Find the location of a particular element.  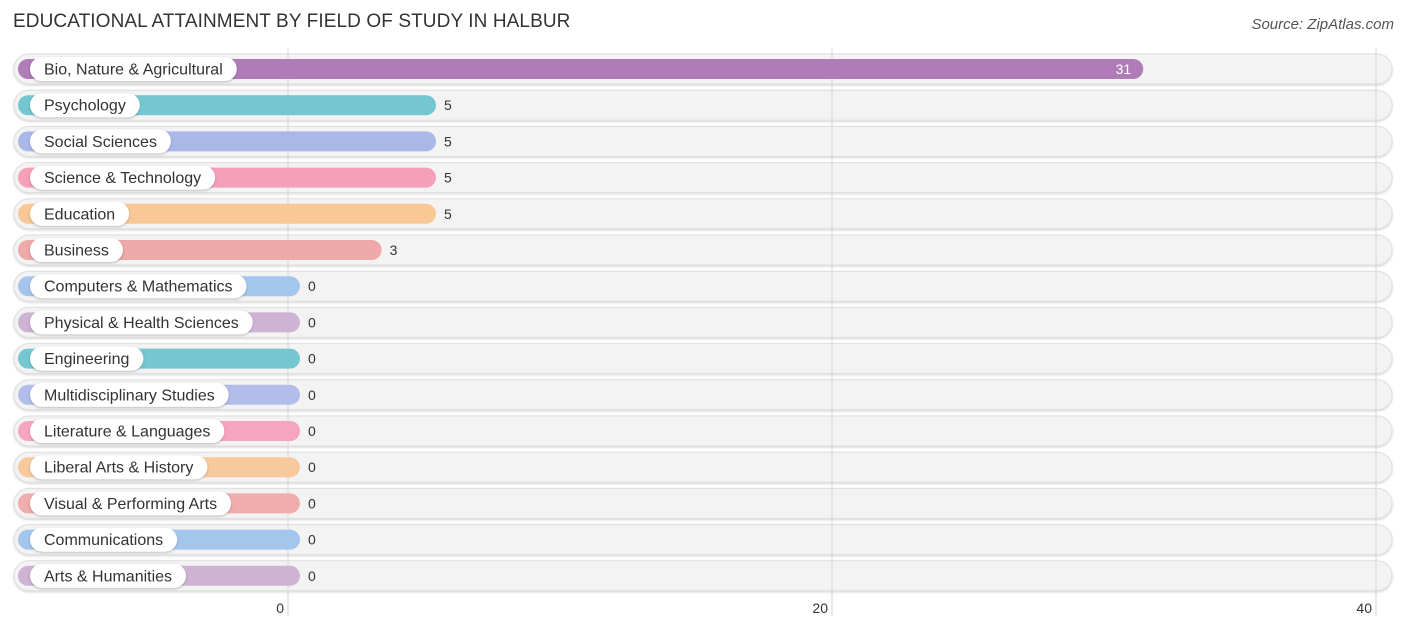

category-label: Science & Technology is located at coordinates (122, 178).